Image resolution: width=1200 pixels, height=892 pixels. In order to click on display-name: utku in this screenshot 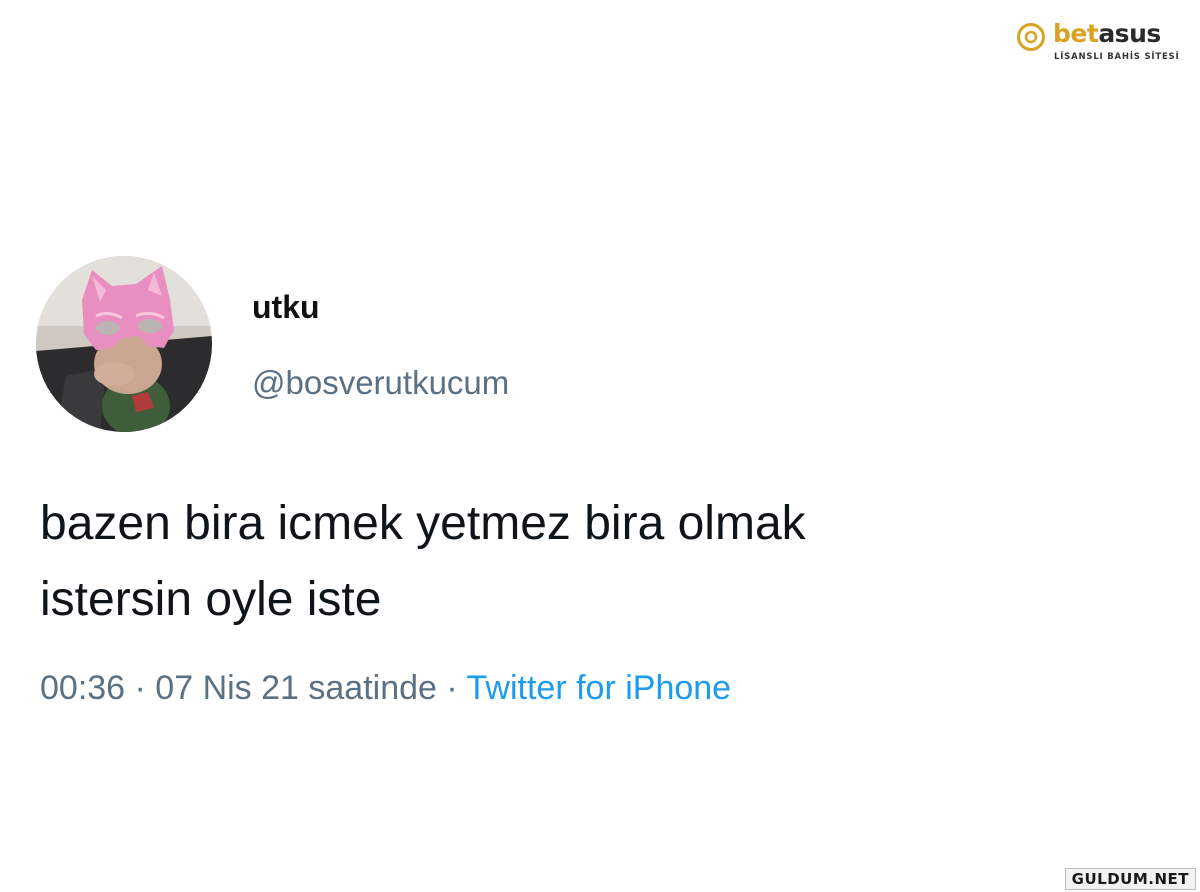, I will do `click(286, 307)`.